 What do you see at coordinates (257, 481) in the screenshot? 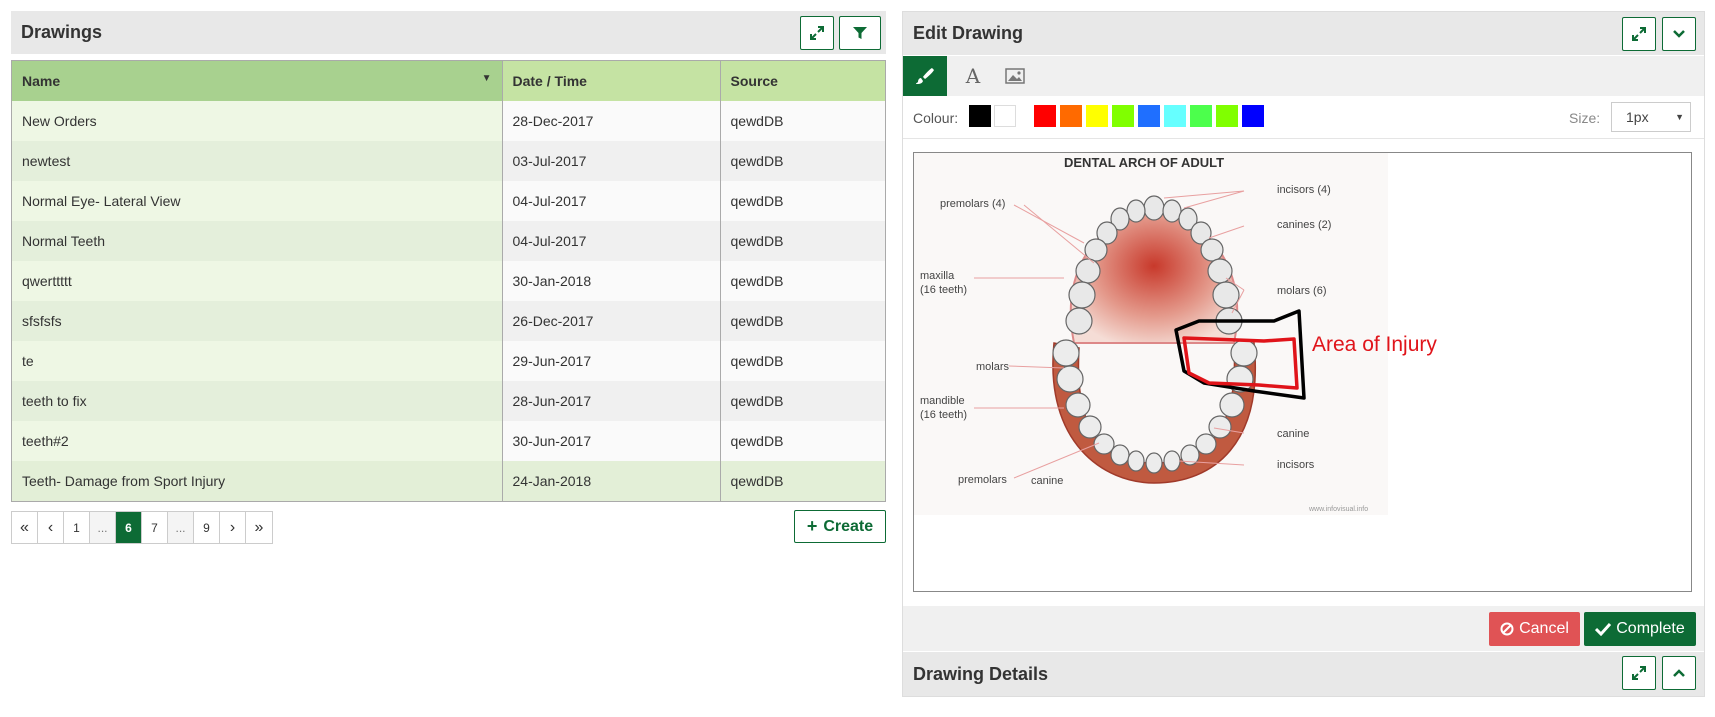
I see `row-name: Teeth- Damage from Sport Injury` at bounding box center [257, 481].